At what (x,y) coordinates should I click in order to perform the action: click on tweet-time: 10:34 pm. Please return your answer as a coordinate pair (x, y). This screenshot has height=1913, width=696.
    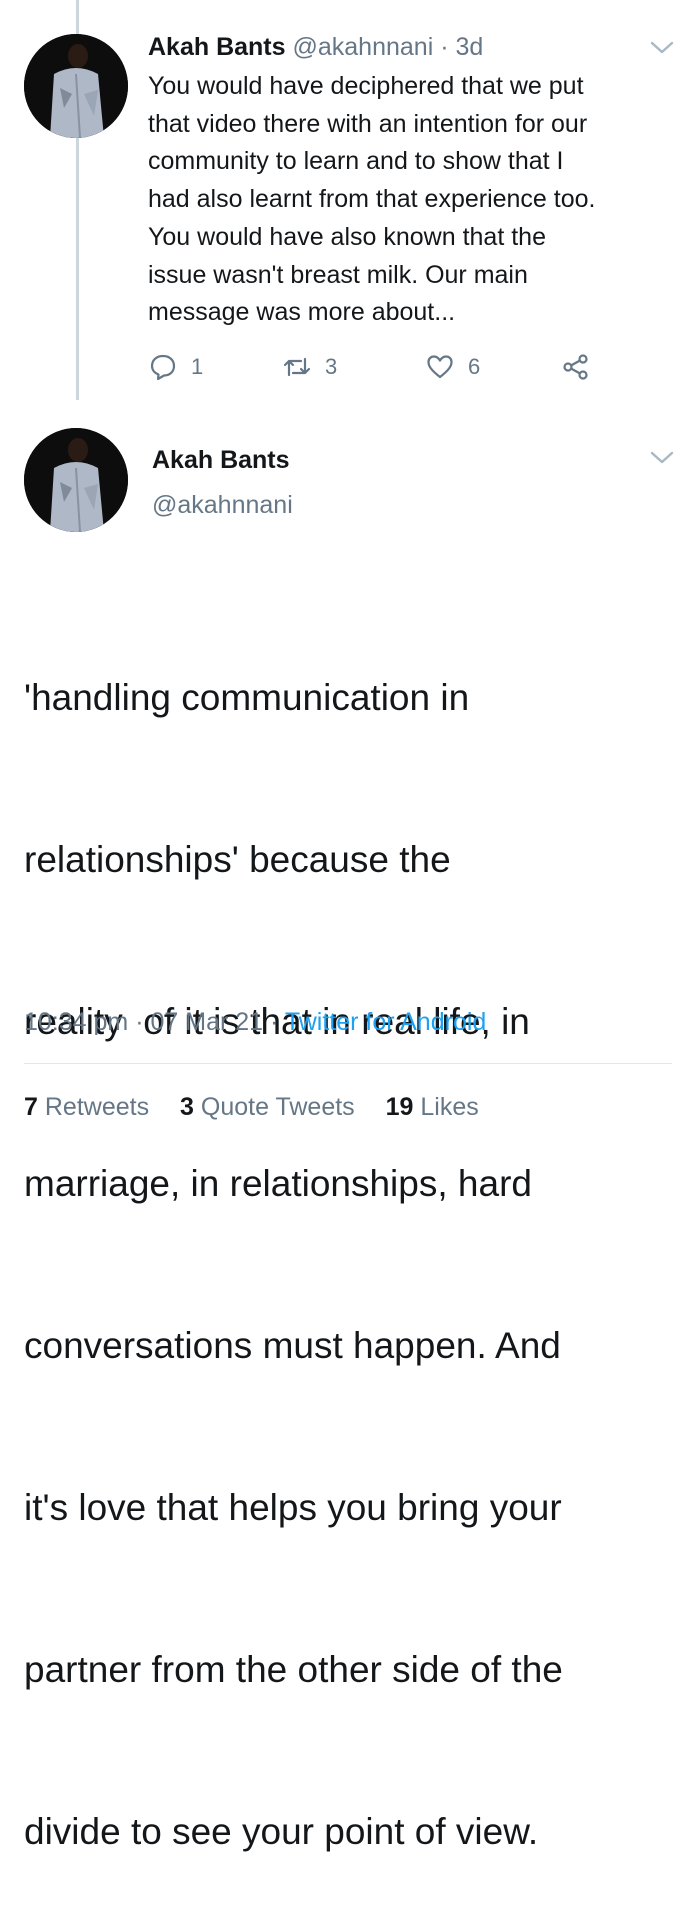
    Looking at the image, I should click on (76, 1022).